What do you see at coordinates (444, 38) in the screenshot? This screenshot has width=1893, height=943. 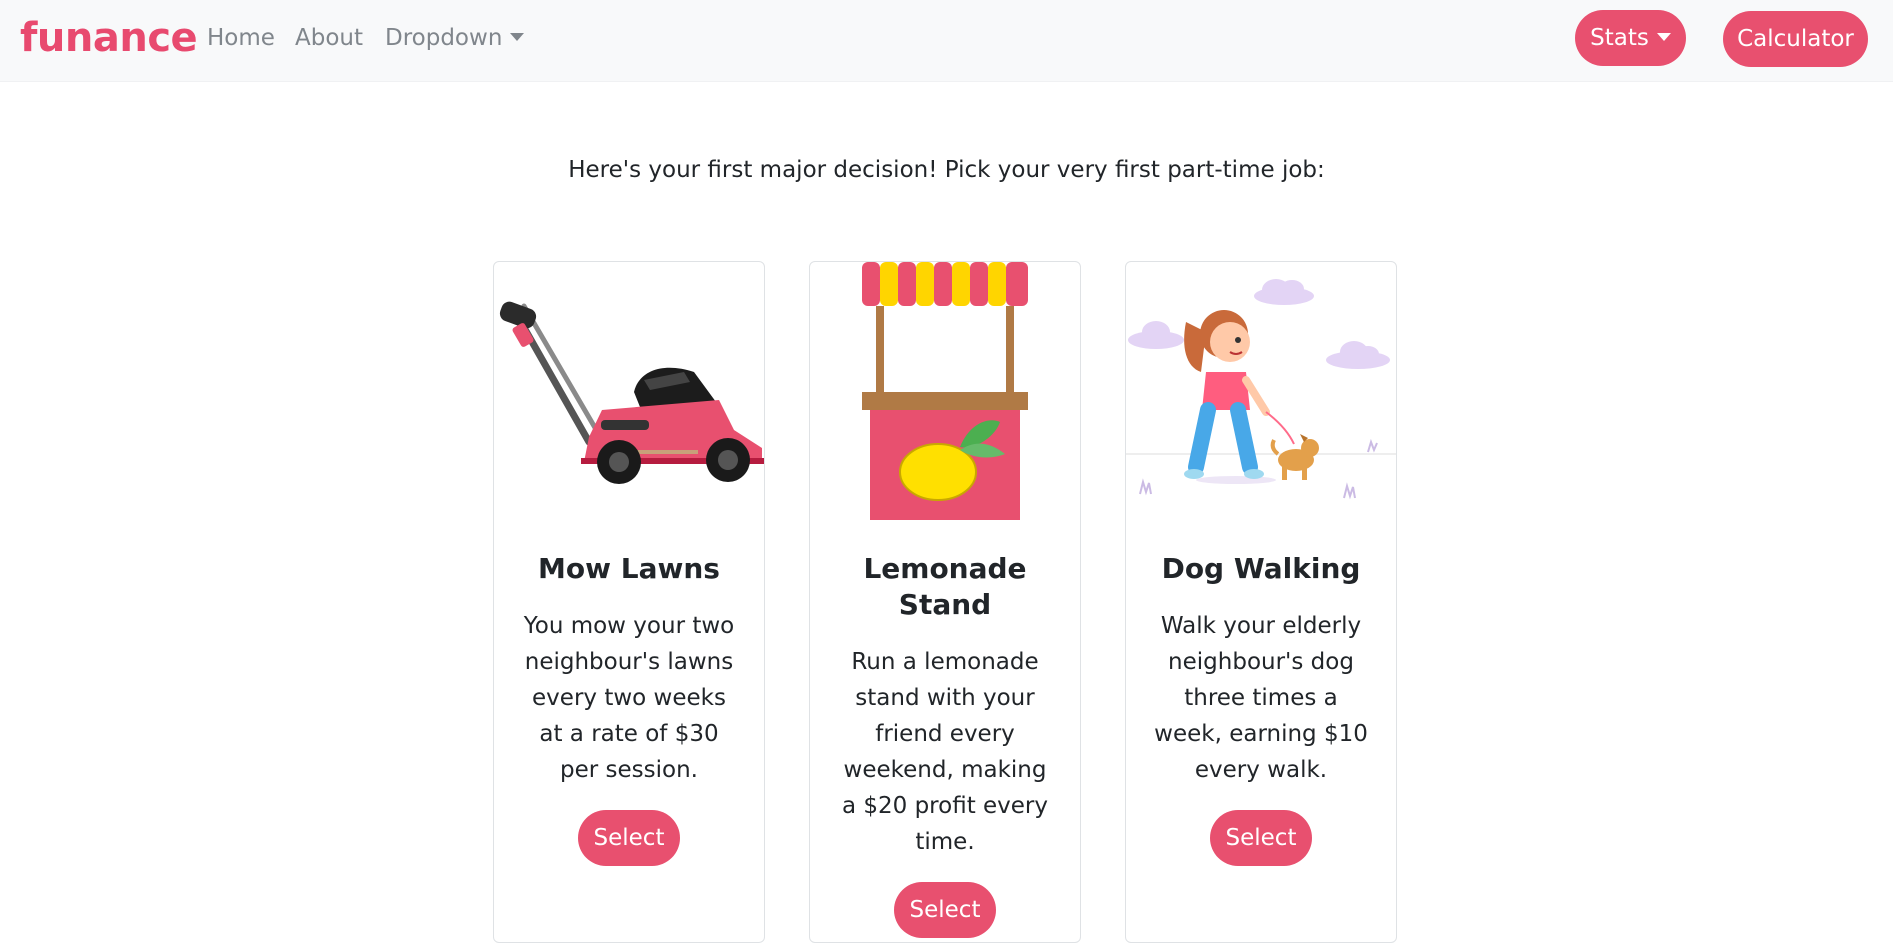 I see `nav-dropdown-label: Dropdown` at bounding box center [444, 38].